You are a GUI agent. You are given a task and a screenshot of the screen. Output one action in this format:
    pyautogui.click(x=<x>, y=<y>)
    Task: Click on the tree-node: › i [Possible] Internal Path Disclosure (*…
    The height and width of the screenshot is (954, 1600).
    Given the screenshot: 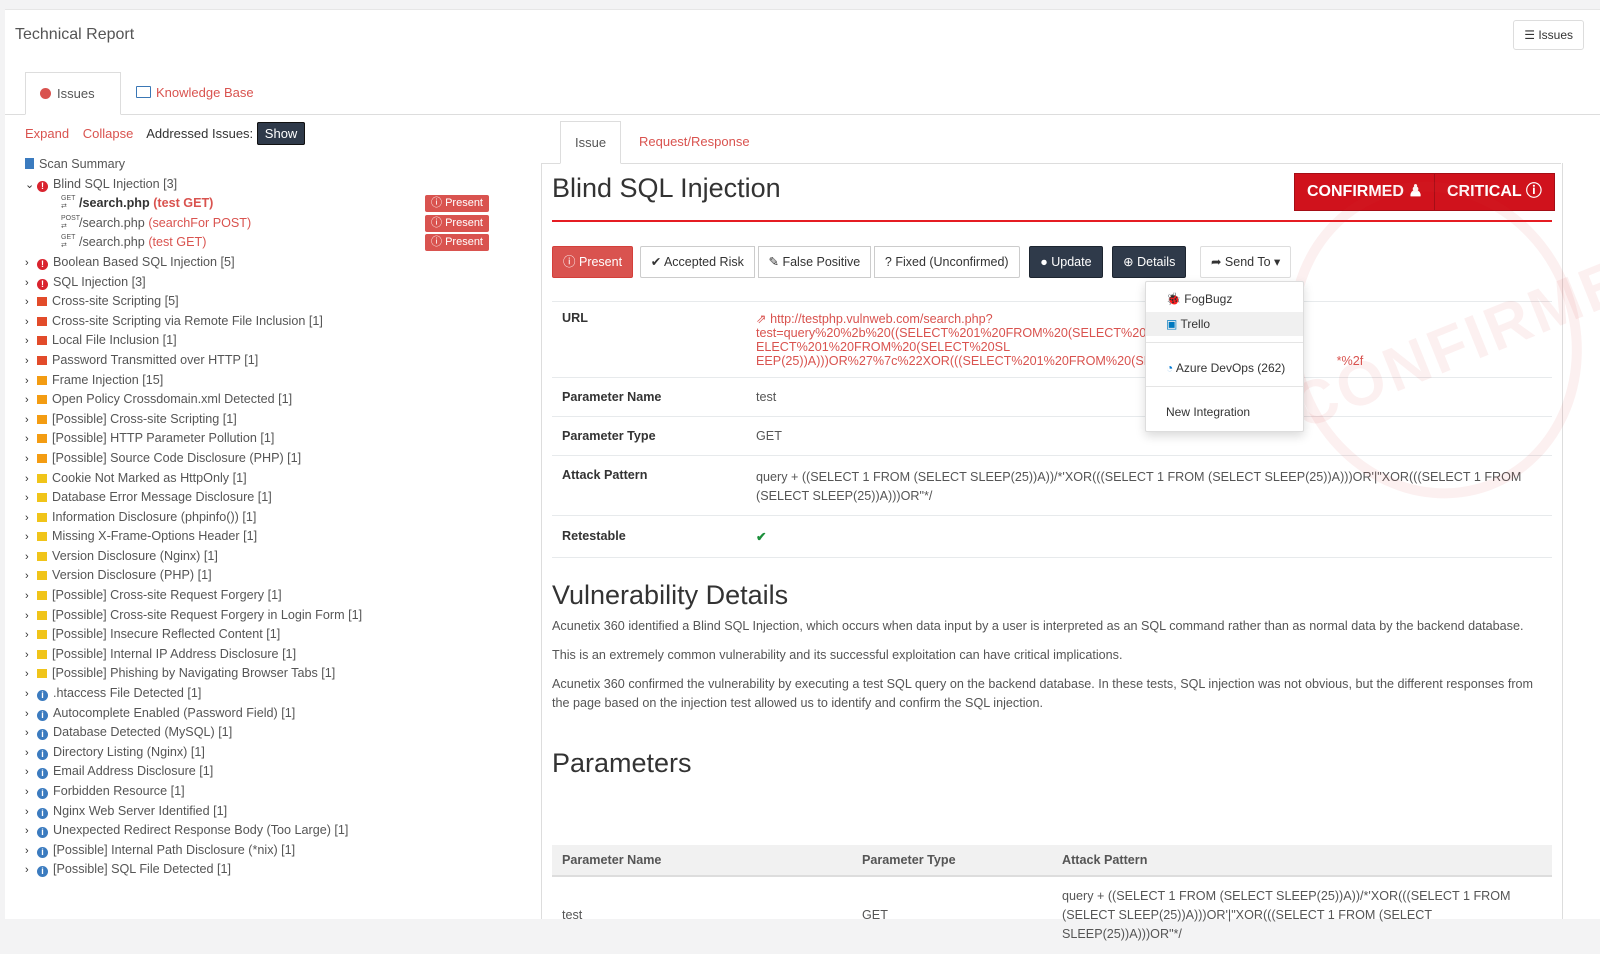 What is the action you would take?
    pyautogui.click(x=280, y=851)
    